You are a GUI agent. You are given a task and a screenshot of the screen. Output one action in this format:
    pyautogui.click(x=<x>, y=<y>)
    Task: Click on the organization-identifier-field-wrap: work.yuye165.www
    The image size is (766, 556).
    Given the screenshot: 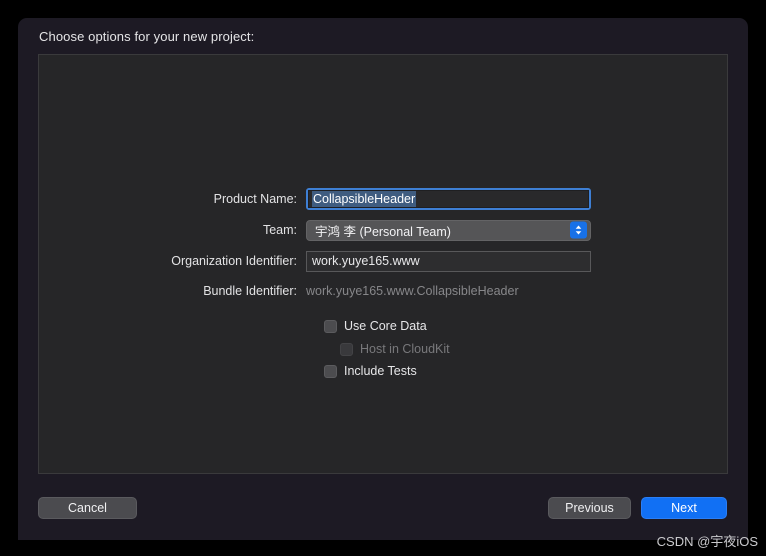 What is the action you would take?
    pyautogui.click(x=517, y=261)
    